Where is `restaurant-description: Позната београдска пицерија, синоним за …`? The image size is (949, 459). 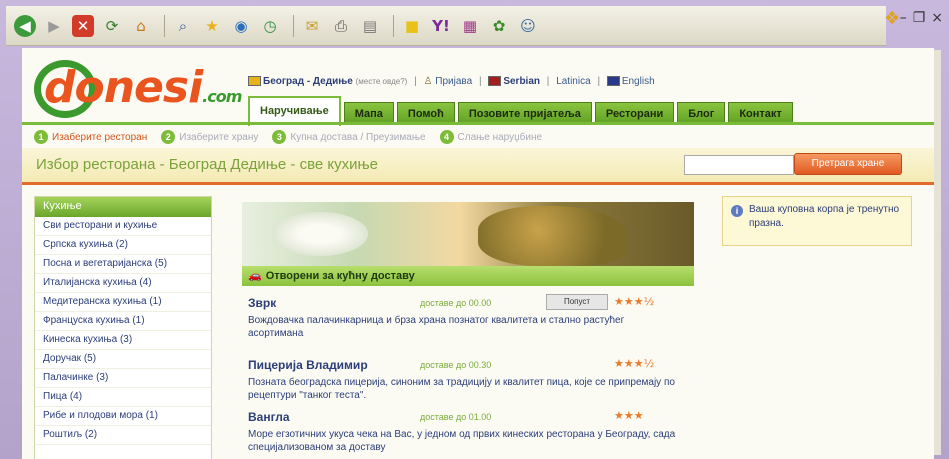 restaurant-description: Позната београдска пицерија, синоним за … is located at coordinates (461, 389).